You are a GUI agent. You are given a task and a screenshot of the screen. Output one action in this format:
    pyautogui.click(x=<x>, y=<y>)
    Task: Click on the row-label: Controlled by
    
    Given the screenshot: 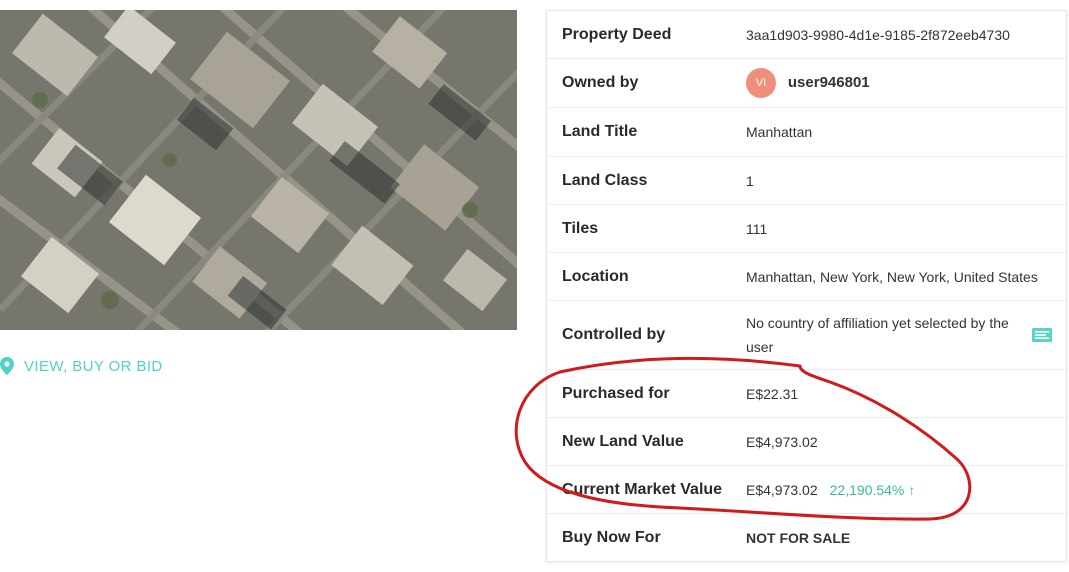 What is the action you would take?
    pyautogui.click(x=614, y=334)
    